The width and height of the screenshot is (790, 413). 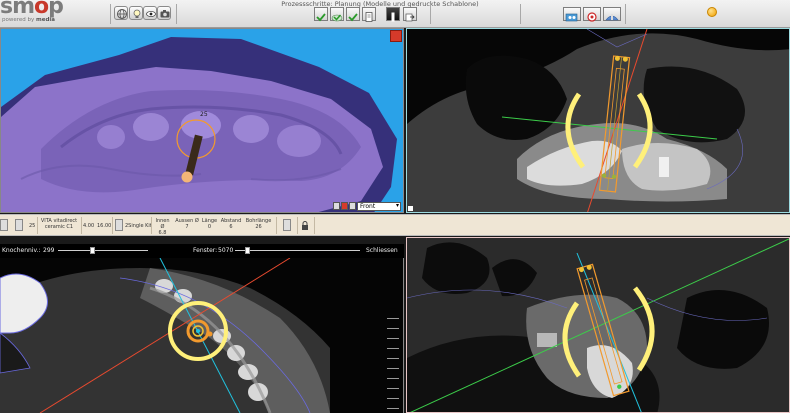 I want to click on screenshot-button, so click(x=164, y=13).